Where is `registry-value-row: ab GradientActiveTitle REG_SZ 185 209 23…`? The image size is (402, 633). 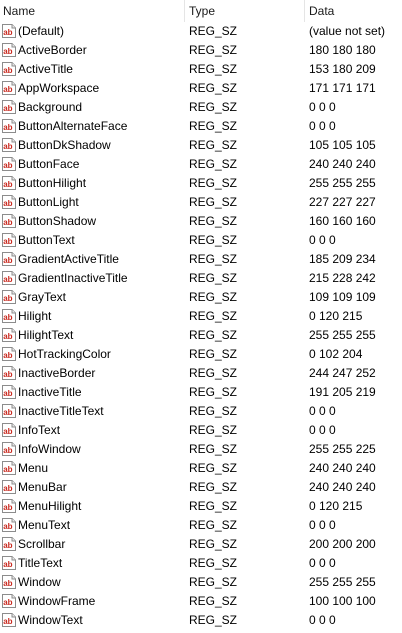
registry-value-row: ab GradientActiveTitle REG_SZ 185 209 23… is located at coordinates (201, 259).